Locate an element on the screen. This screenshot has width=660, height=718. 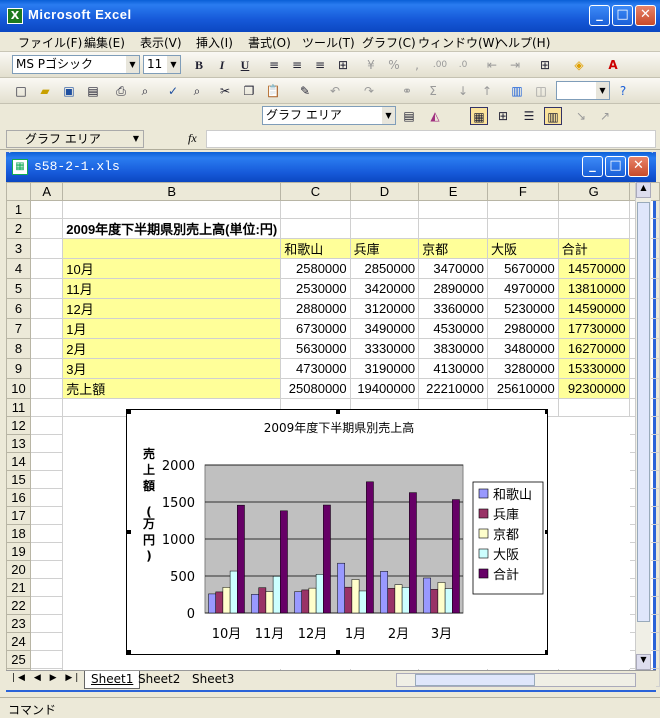
underline-button: U is located at coordinates (245, 65).